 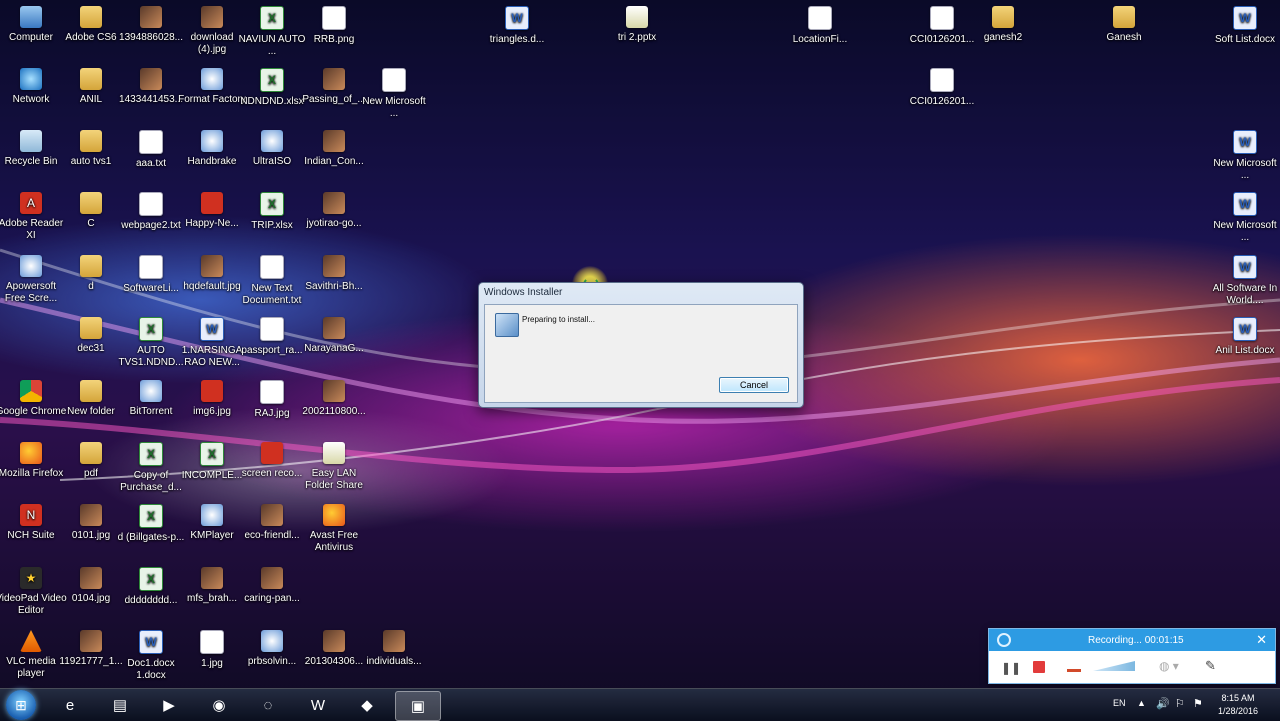 I want to click on taskbar-bittorrent-icon: ◌, so click(x=268, y=705).